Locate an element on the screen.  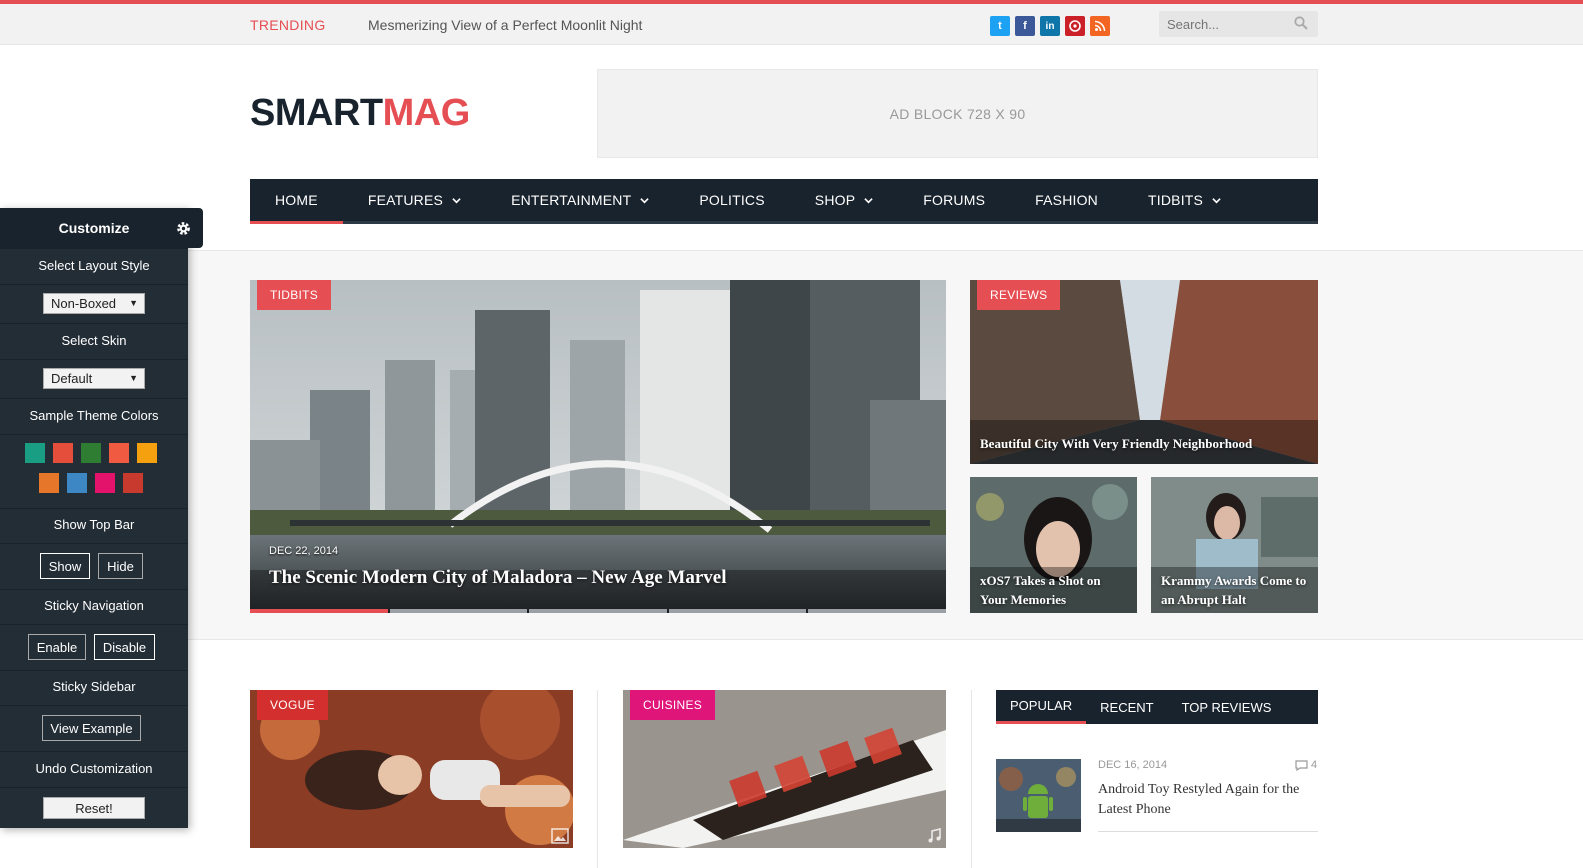
facebook-icon: f is located at coordinates (1025, 26).